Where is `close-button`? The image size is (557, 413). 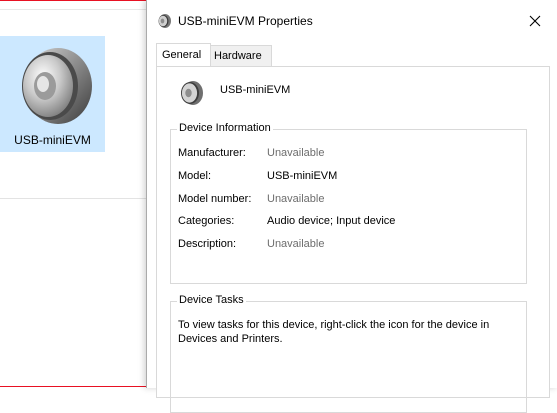
close-button is located at coordinates (534, 21).